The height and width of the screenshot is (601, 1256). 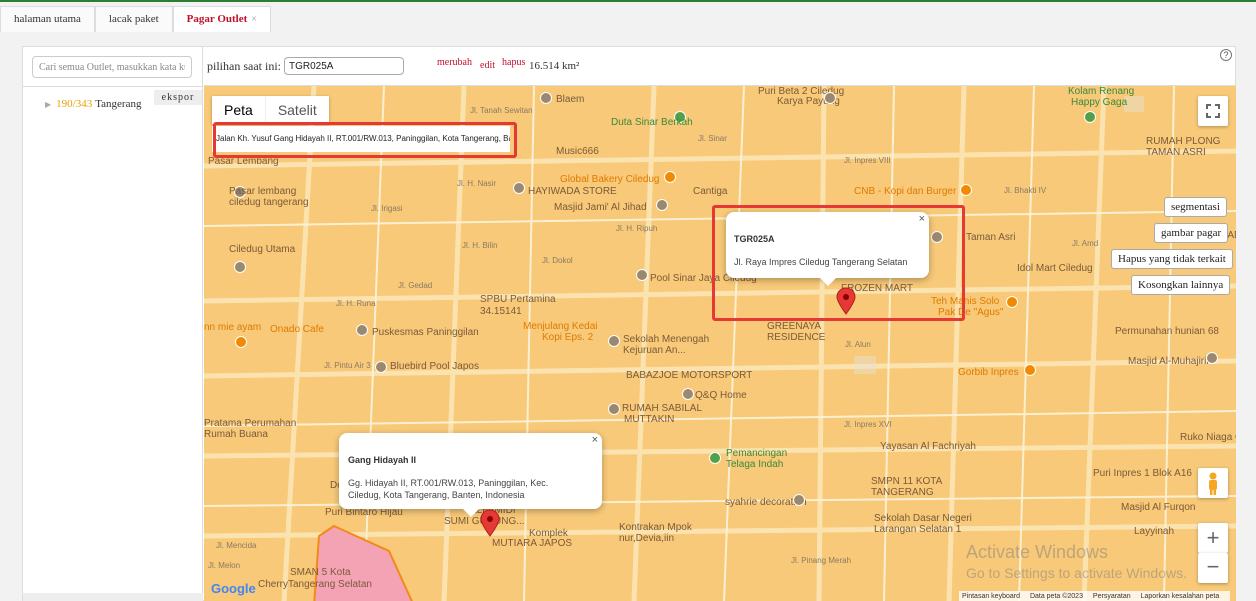 I want to click on place-label: Pratama Perumahan, so click(x=250, y=423).